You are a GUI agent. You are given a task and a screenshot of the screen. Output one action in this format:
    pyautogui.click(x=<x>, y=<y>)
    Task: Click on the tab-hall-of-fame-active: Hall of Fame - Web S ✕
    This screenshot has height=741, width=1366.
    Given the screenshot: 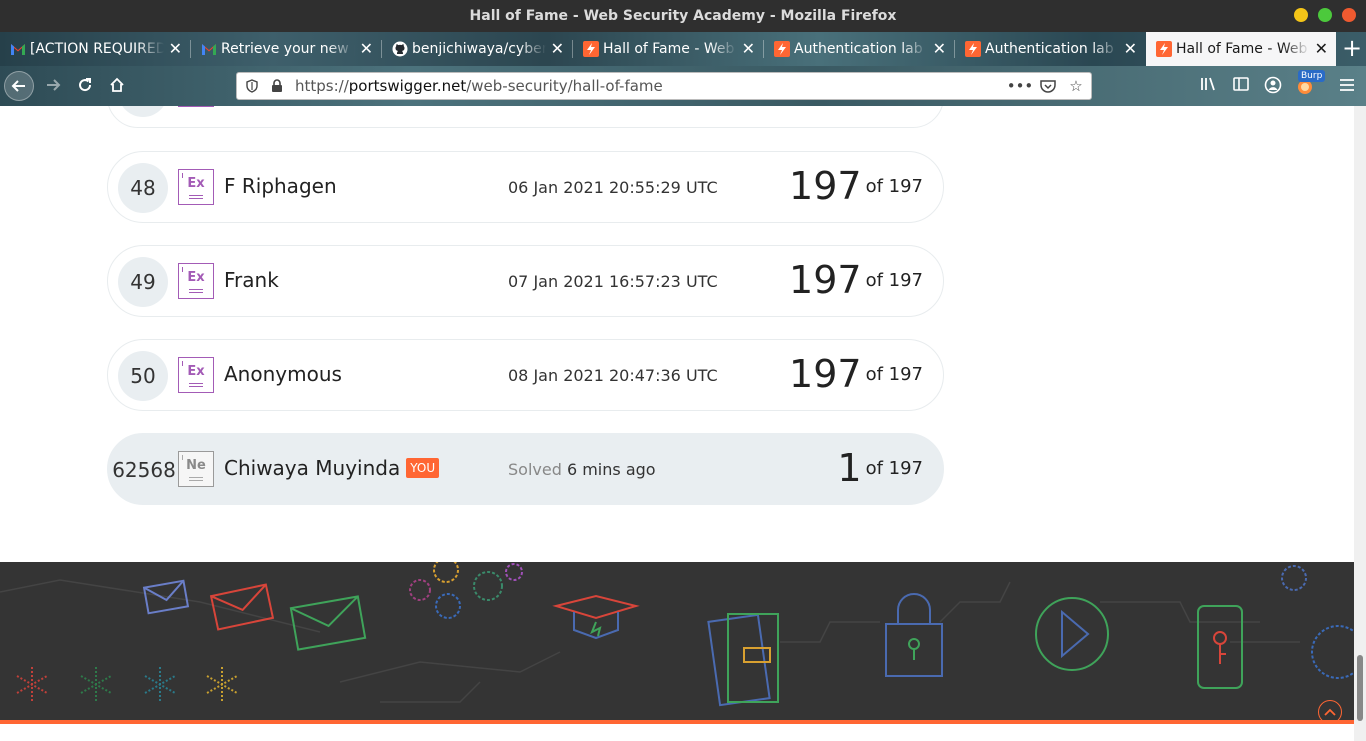 What is the action you would take?
    pyautogui.click(x=1241, y=49)
    